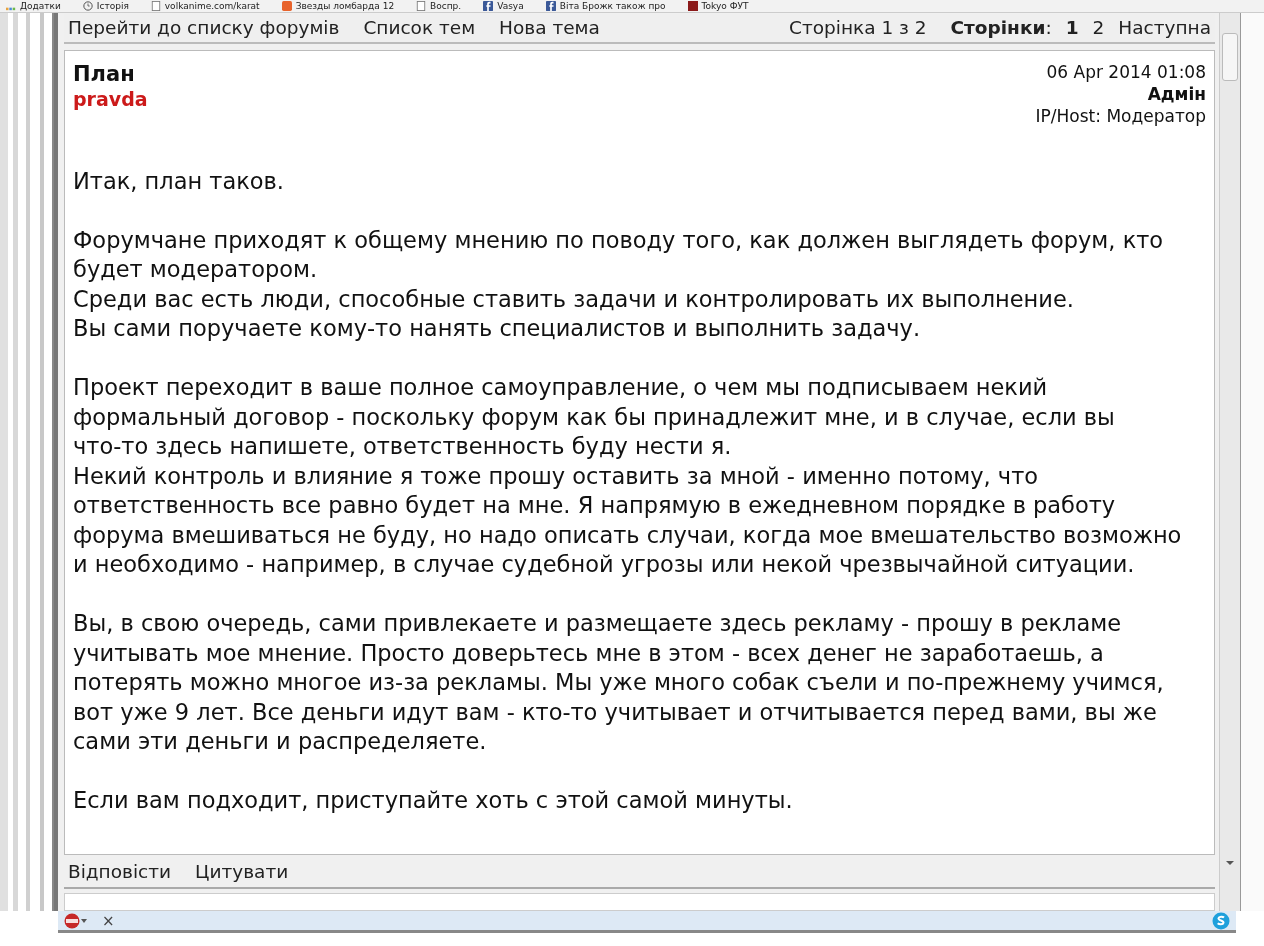  What do you see at coordinates (1120, 115) in the screenshot?
I see `ip-host: IP/Host: Модератор` at bounding box center [1120, 115].